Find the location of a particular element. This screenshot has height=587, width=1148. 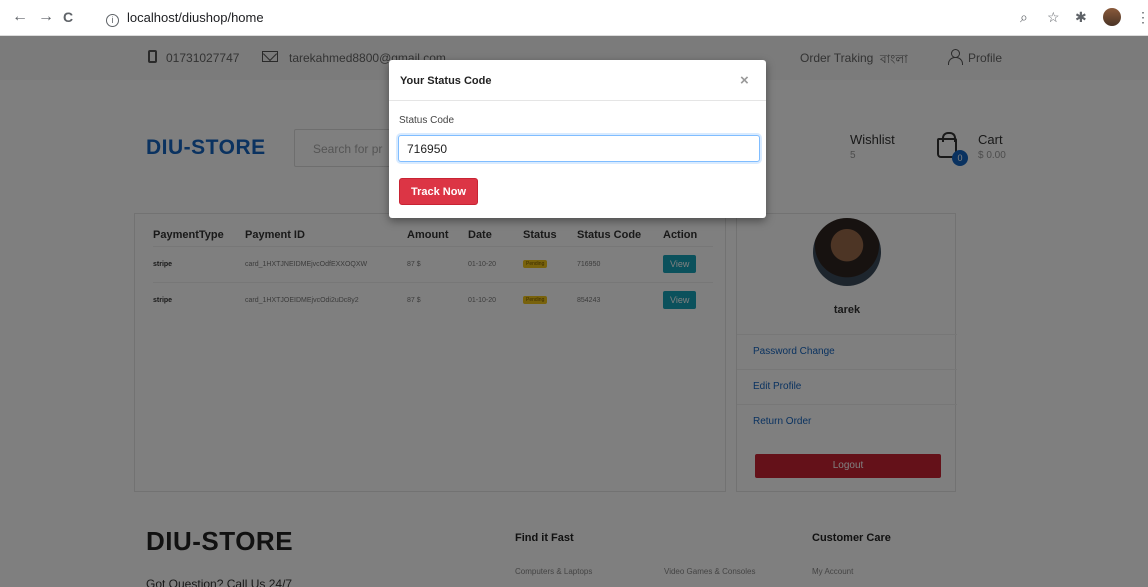

back-icon: ← is located at coordinates (20, 17).